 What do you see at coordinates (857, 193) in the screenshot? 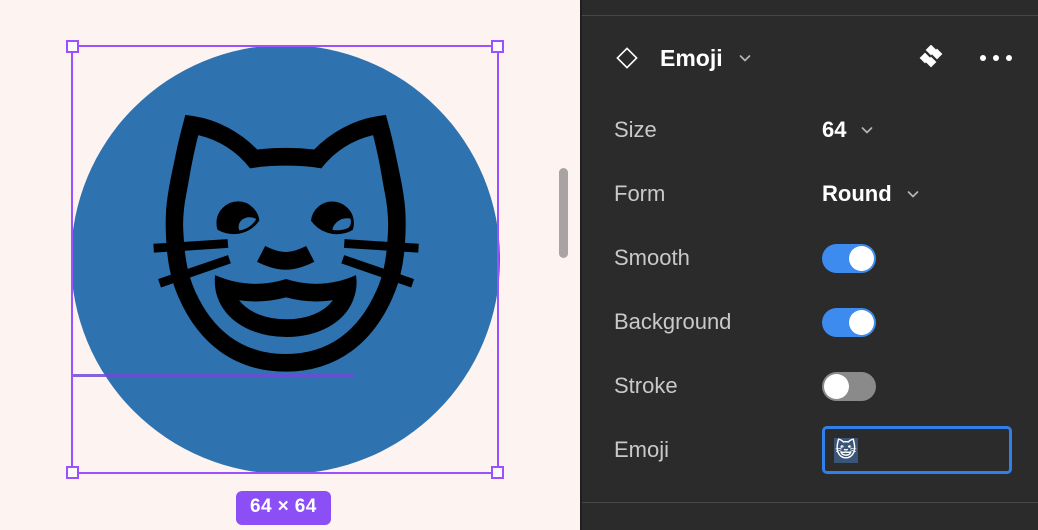
I see `form-value: Round` at bounding box center [857, 193].